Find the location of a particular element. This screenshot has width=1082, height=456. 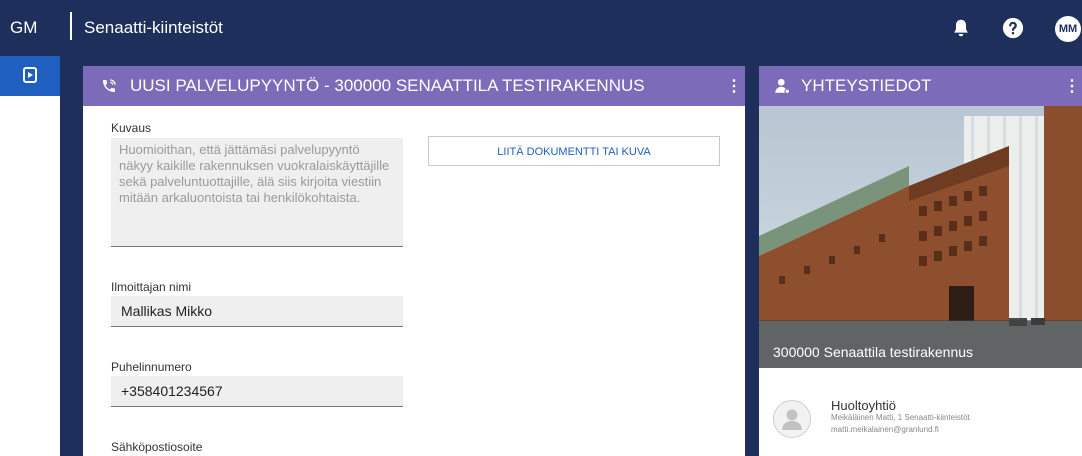

phone-input: +358401234567 is located at coordinates (257, 391).